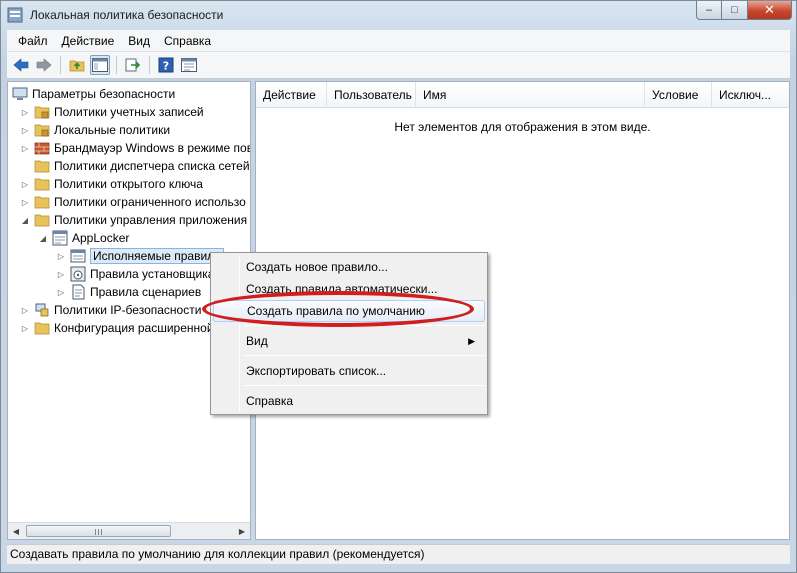  I want to click on export-list-button, so click(133, 65).